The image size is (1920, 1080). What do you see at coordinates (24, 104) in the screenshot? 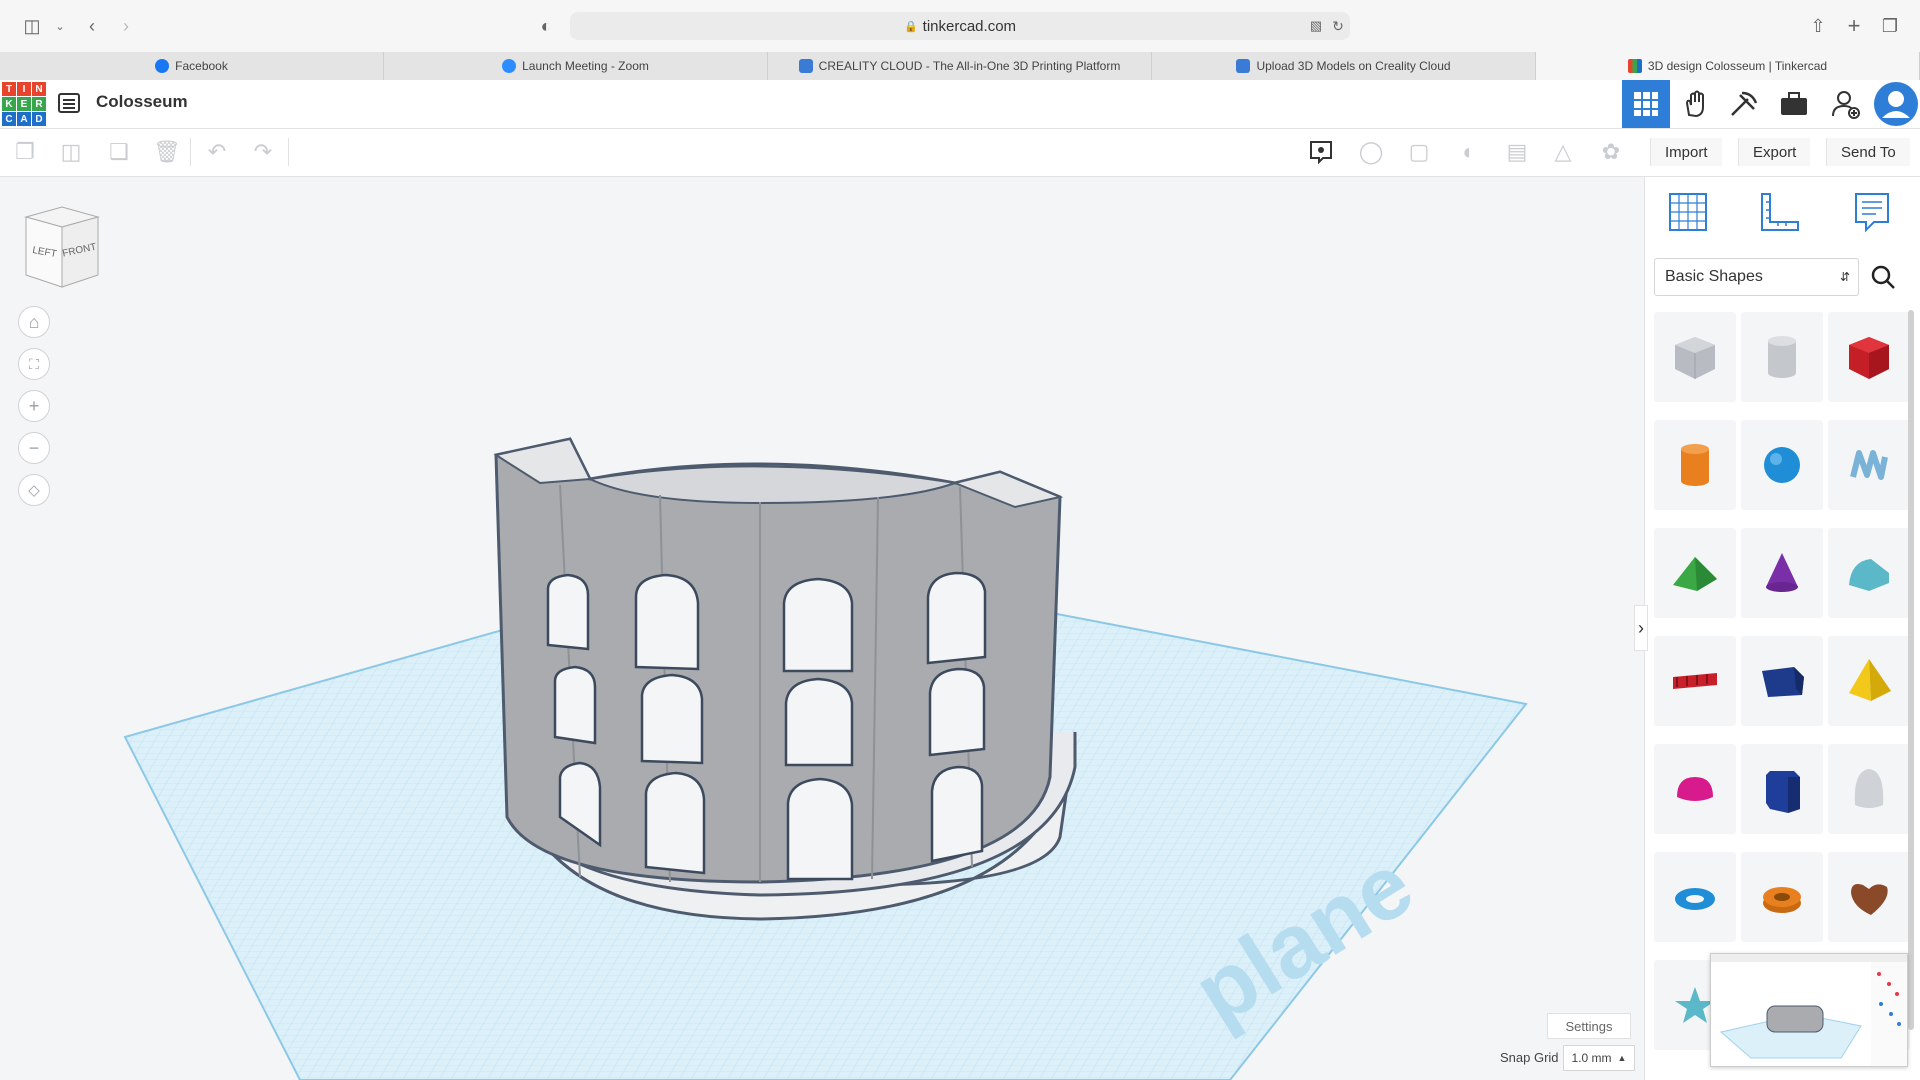
I see `tinkercad-logo: T I N K E R C A D` at bounding box center [24, 104].